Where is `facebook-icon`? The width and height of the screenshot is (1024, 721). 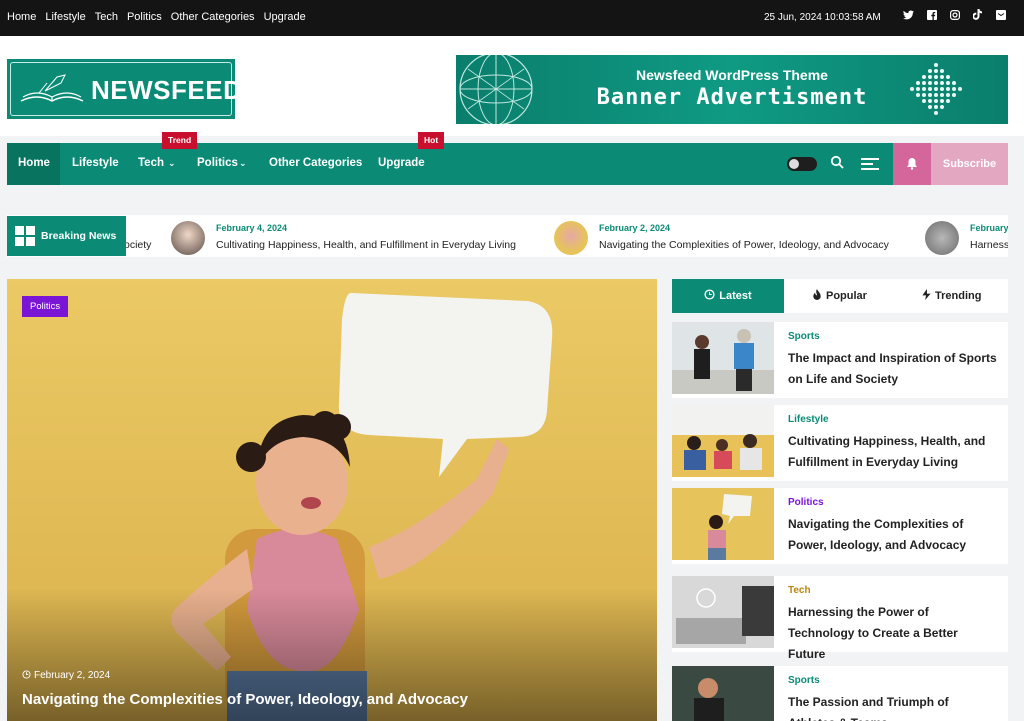 facebook-icon is located at coordinates (931, 14).